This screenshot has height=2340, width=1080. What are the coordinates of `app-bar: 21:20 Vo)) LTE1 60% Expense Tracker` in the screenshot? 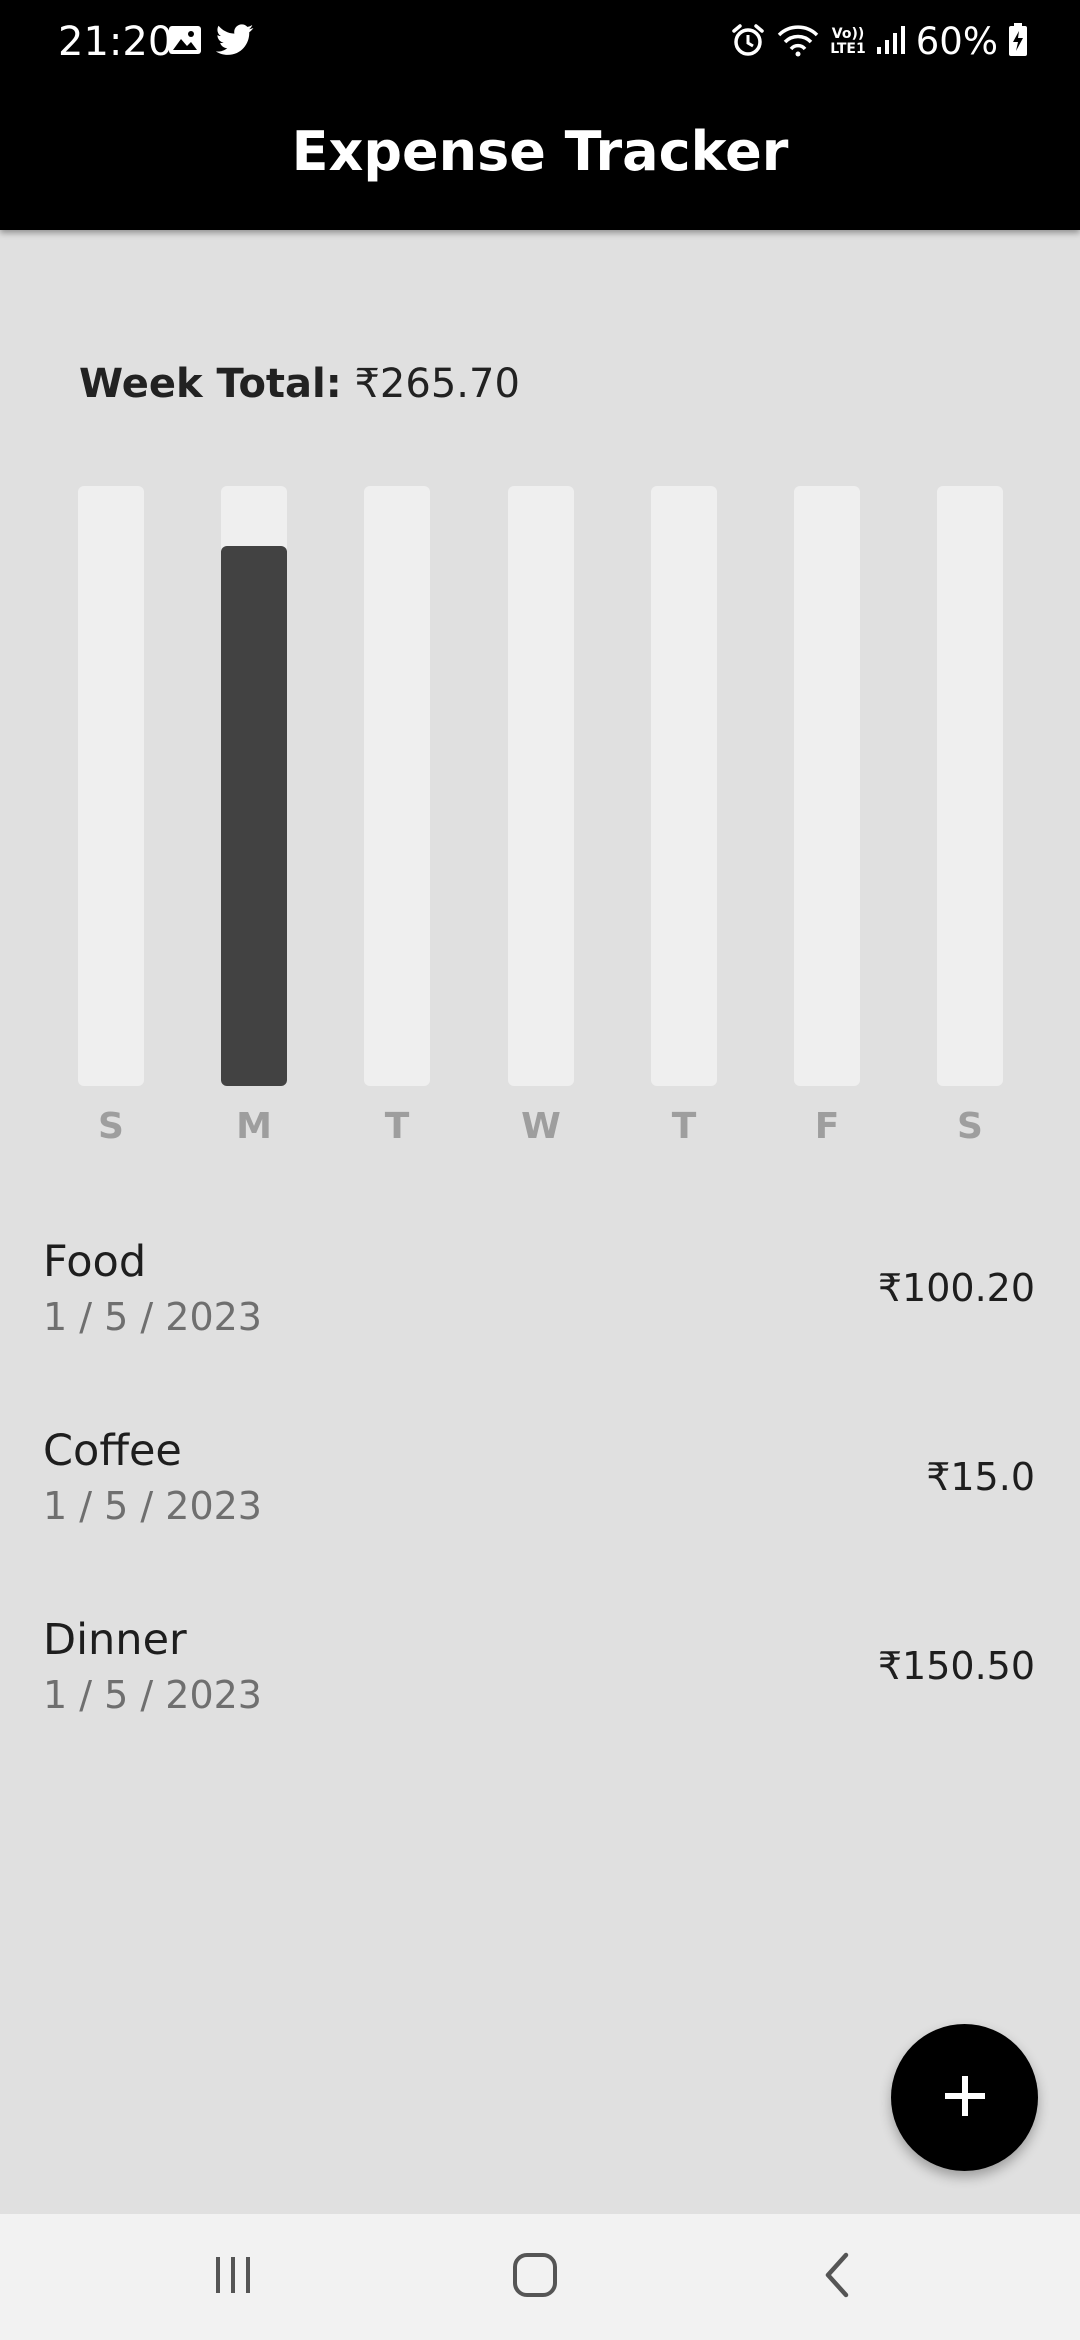 It's located at (540, 115).